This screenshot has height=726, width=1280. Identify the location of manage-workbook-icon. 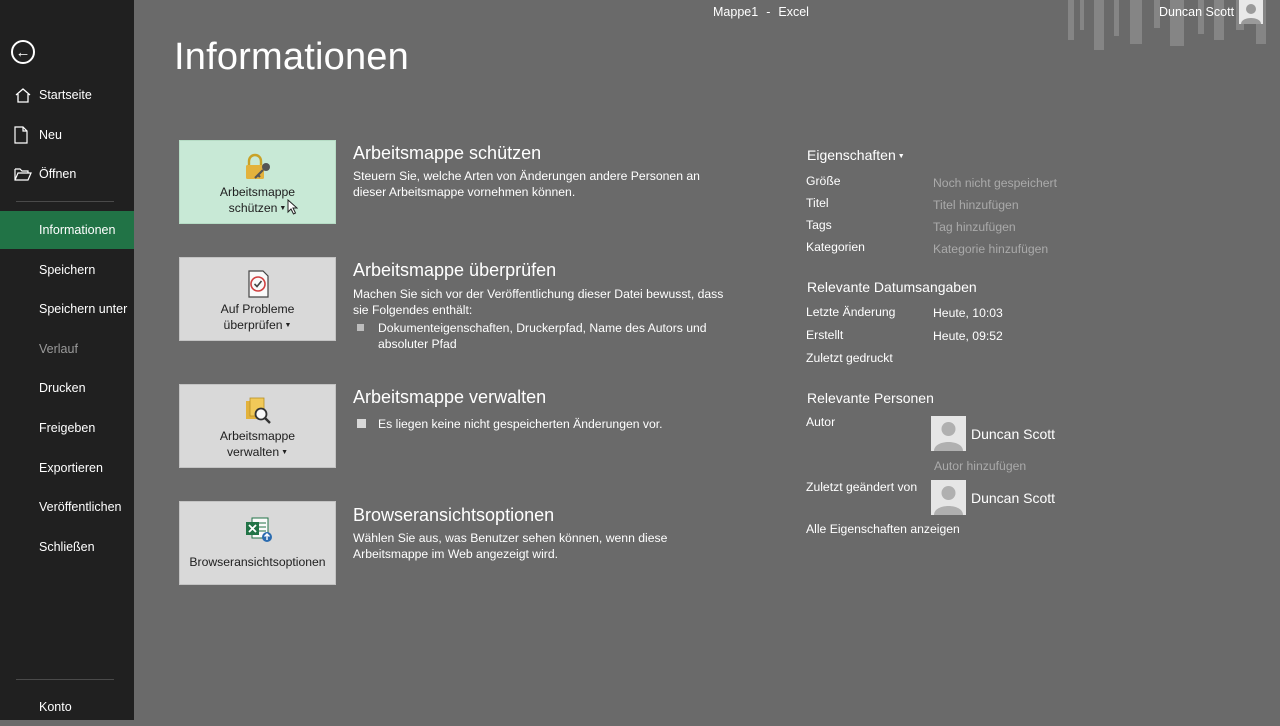
(257, 411).